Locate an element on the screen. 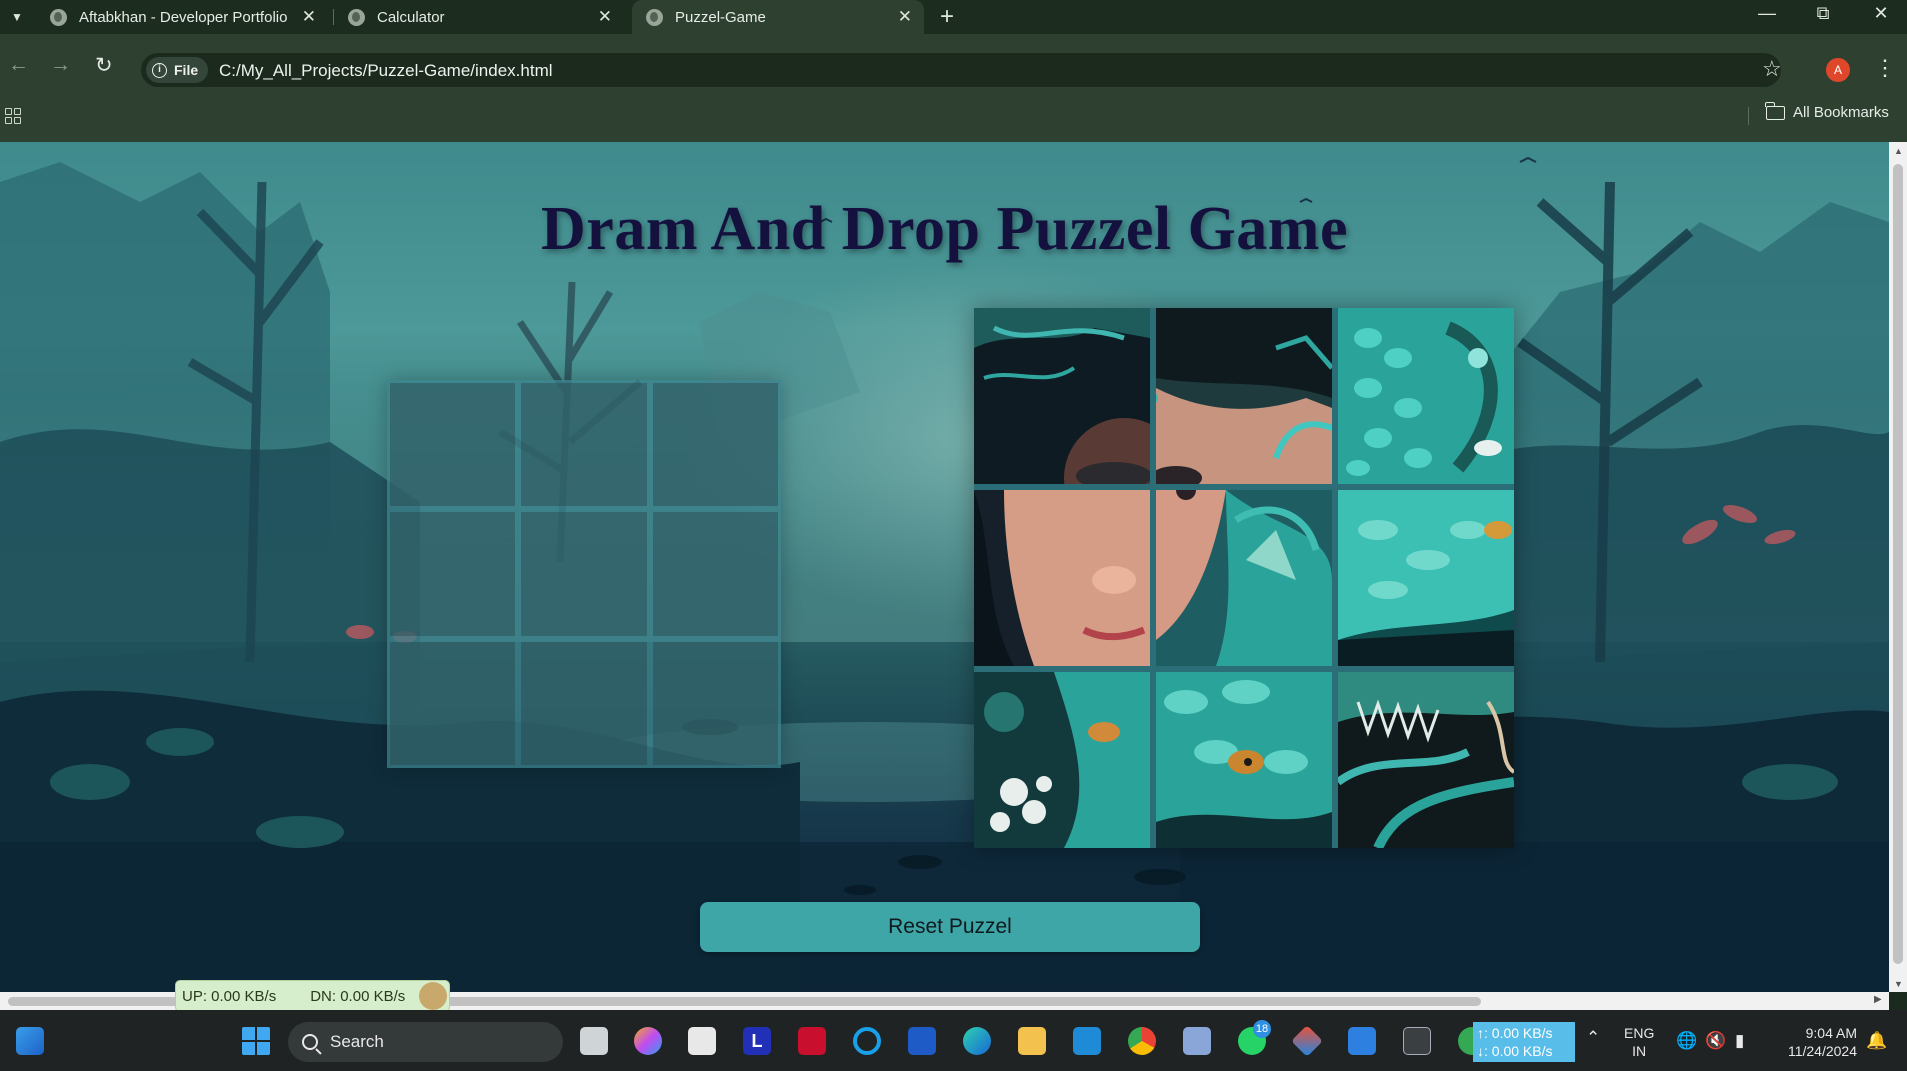 The width and height of the screenshot is (1907, 1071). upload-speed: UP: 0.00 KB/s is located at coordinates (229, 996).